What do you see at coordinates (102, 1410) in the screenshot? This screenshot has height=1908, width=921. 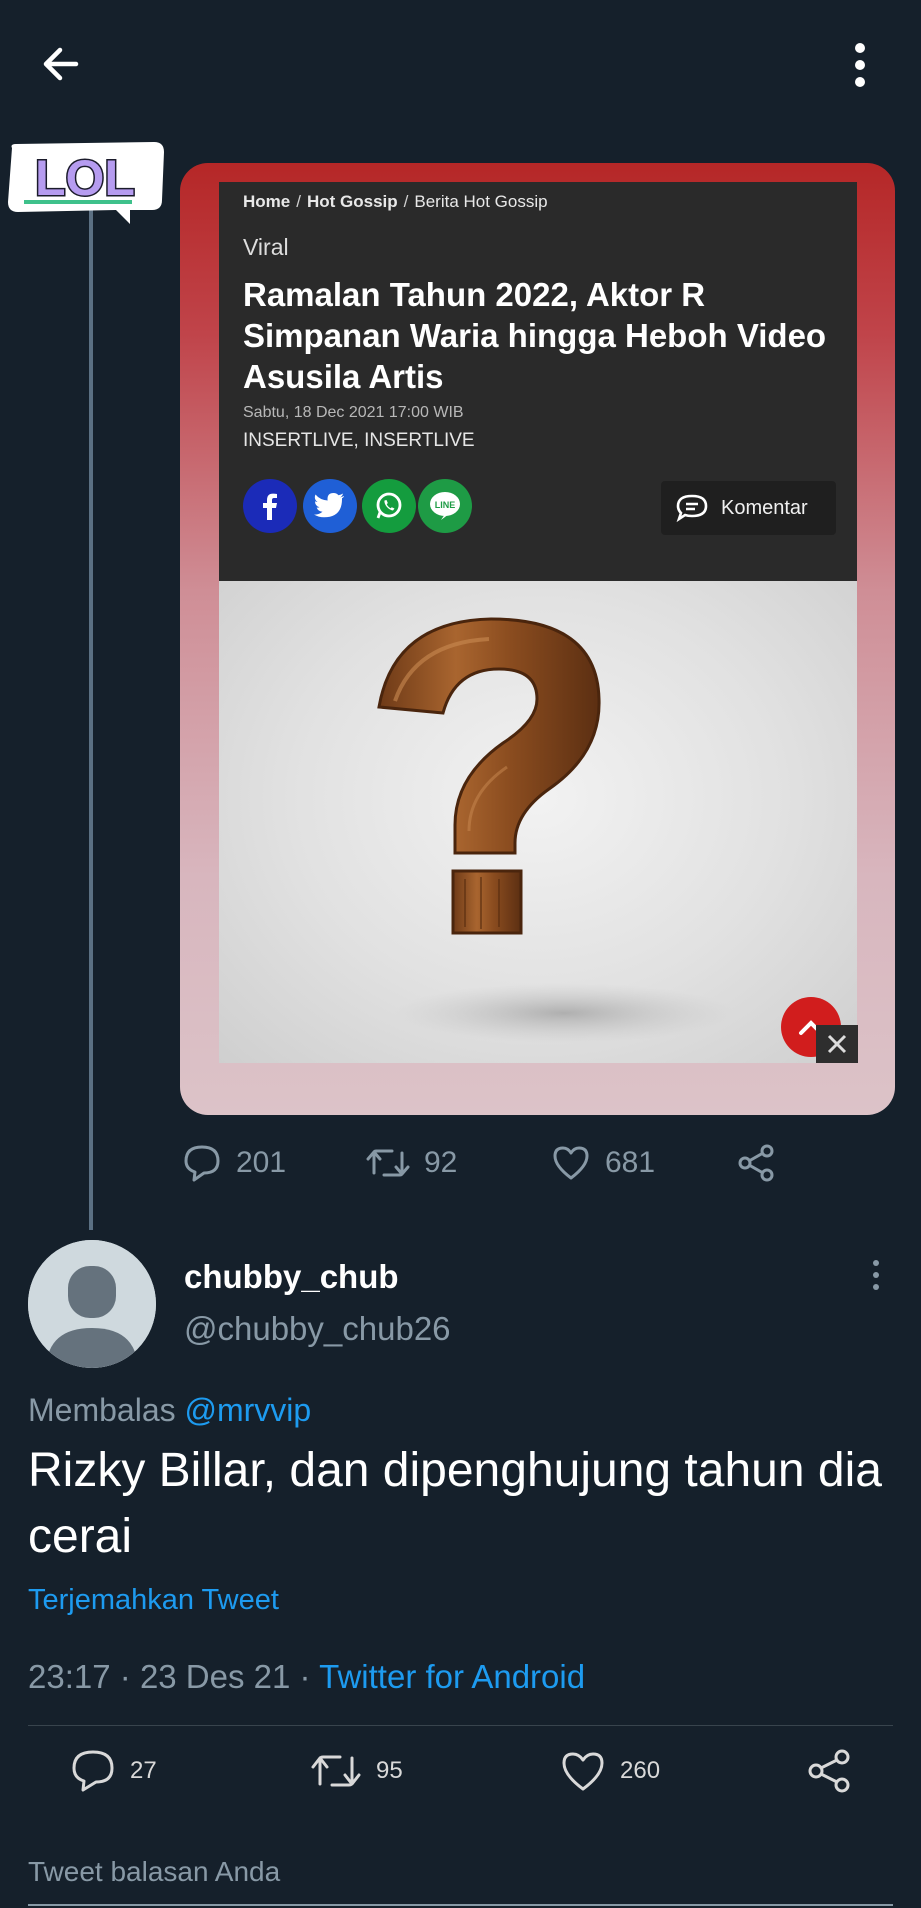 I see `replying-prefix: Membalas` at bounding box center [102, 1410].